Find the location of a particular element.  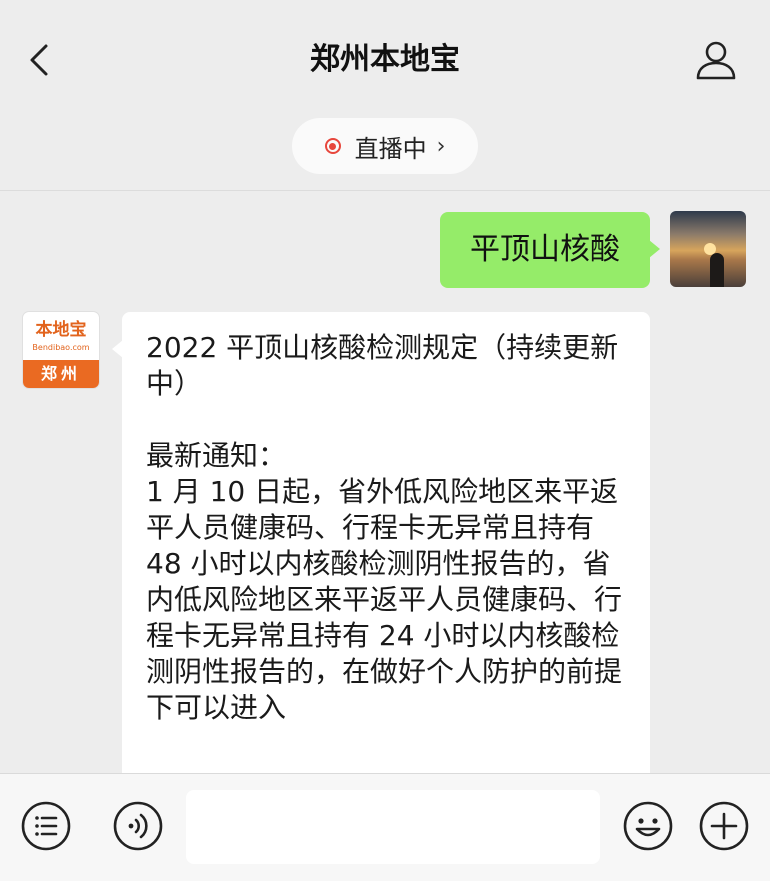

logo-text: 本地宝 is located at coordinates (61, 330).